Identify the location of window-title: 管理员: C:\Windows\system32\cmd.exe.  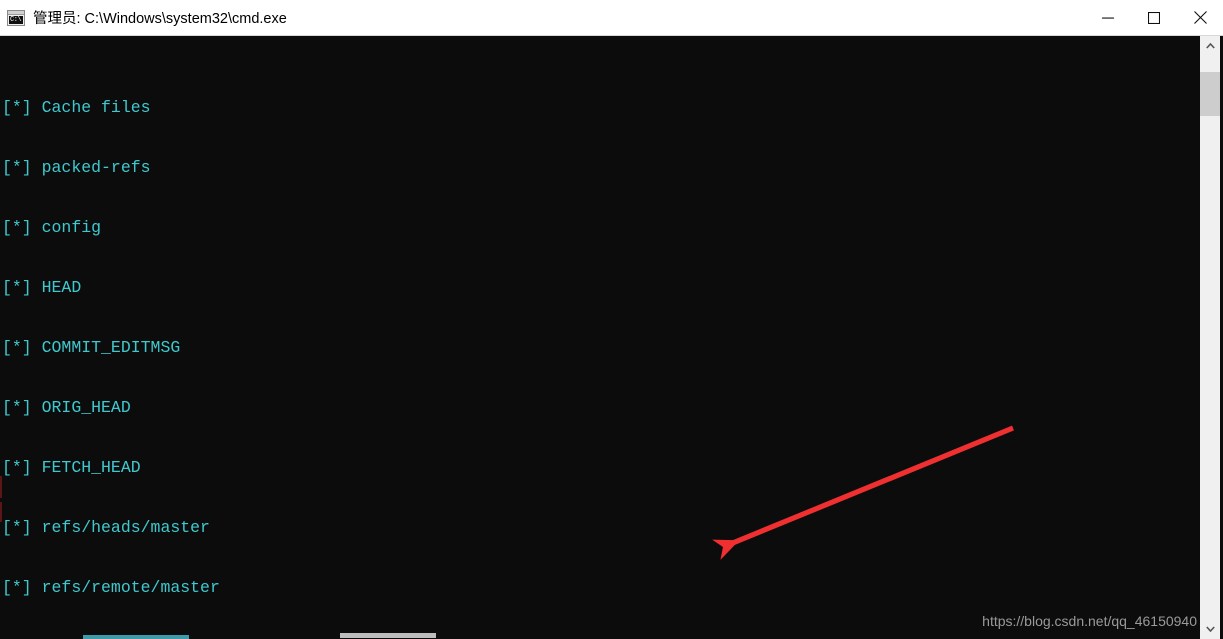
(160, 19).